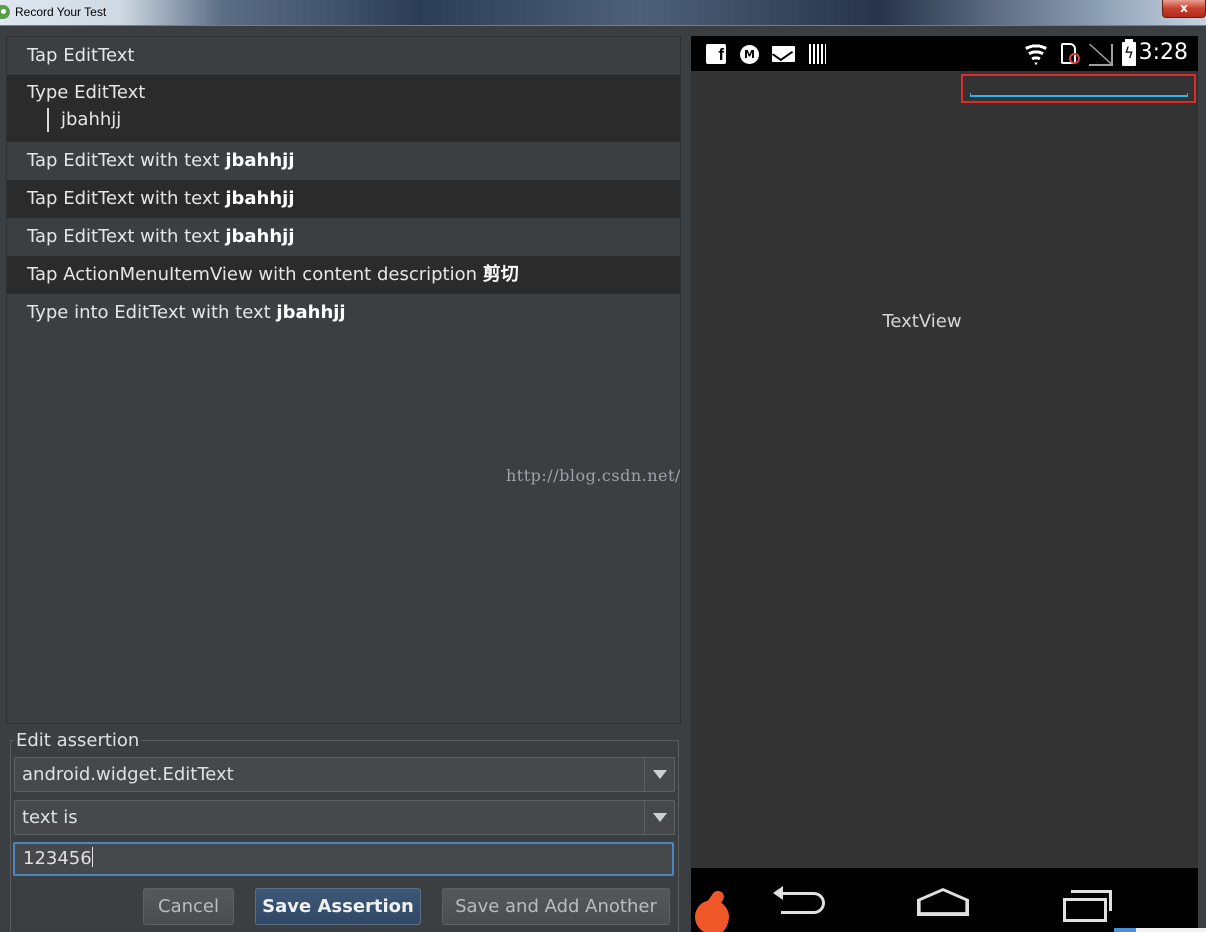 This screenshot has height=932, width=1206. I want to click on device-textview: TextView, so click(922, 321).